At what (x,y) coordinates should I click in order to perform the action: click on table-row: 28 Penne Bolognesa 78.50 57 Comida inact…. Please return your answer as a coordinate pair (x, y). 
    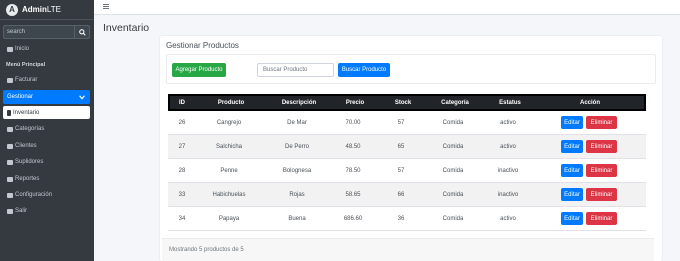
    Looking at the image, I should click on (407, 171).